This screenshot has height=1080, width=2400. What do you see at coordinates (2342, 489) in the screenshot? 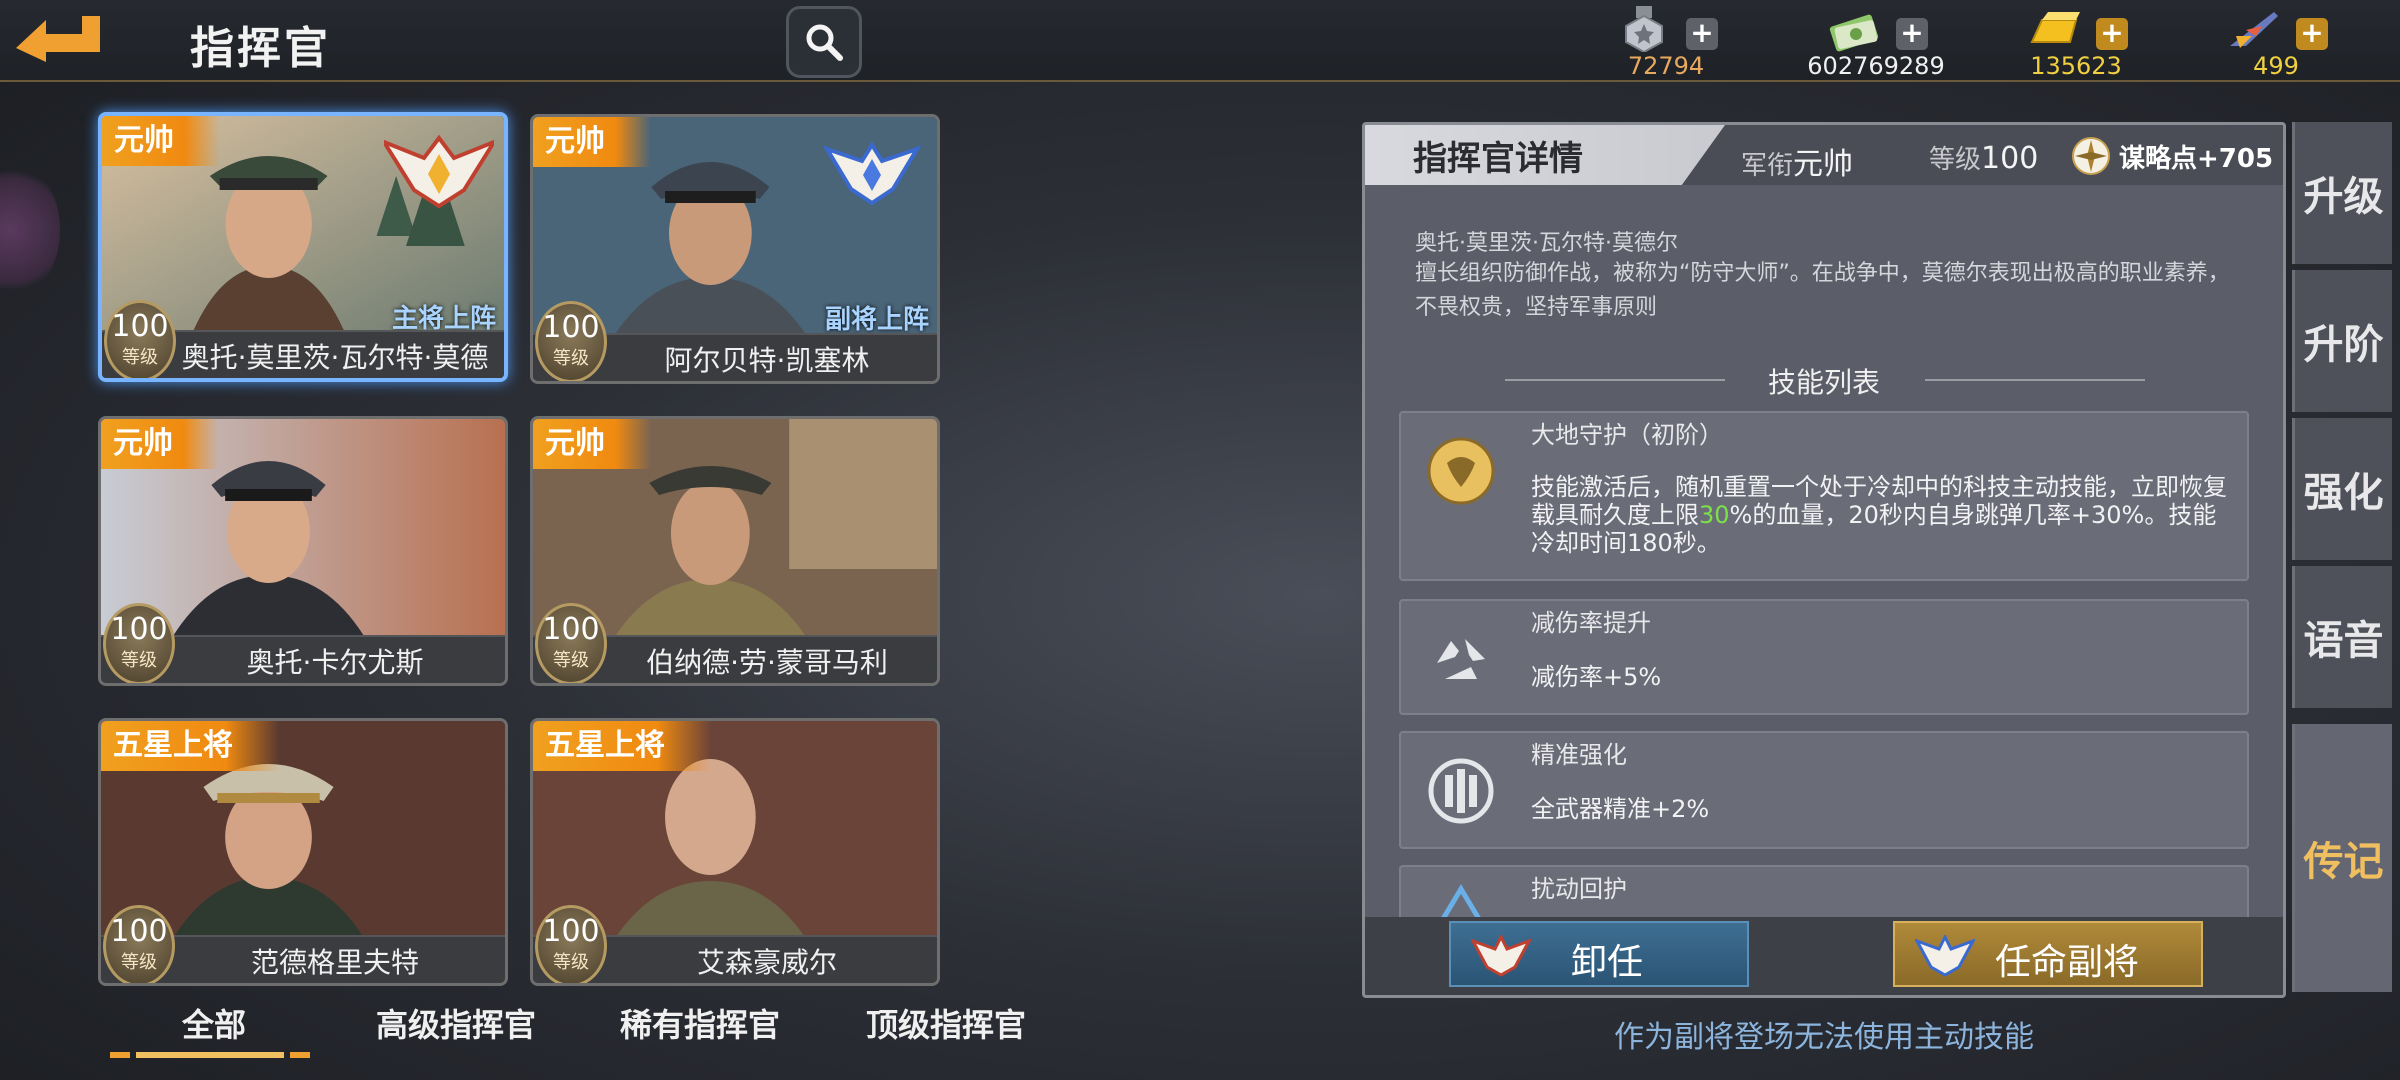
I see `tab-enhance: 强化` at bounding box center [2342, 489].